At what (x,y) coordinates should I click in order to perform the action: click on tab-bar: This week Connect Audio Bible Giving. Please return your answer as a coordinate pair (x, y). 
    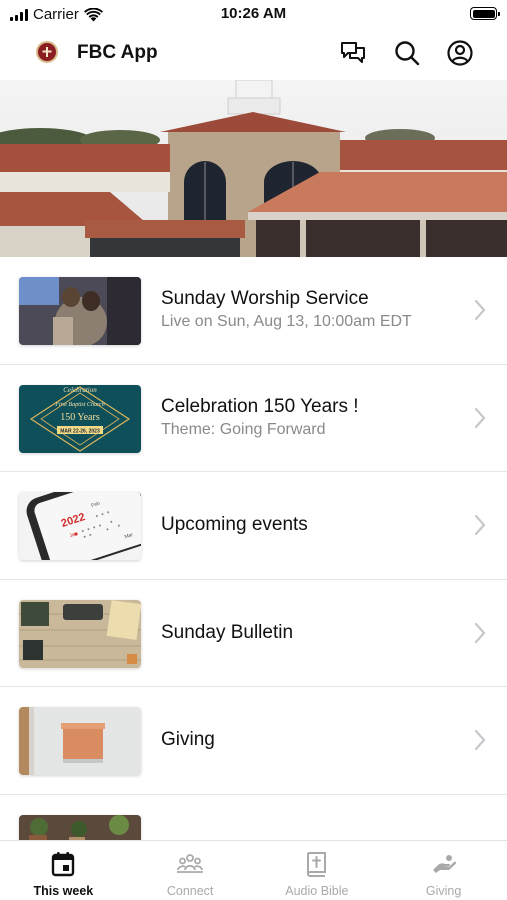
    Looking at the image, I should click on (253, 870).